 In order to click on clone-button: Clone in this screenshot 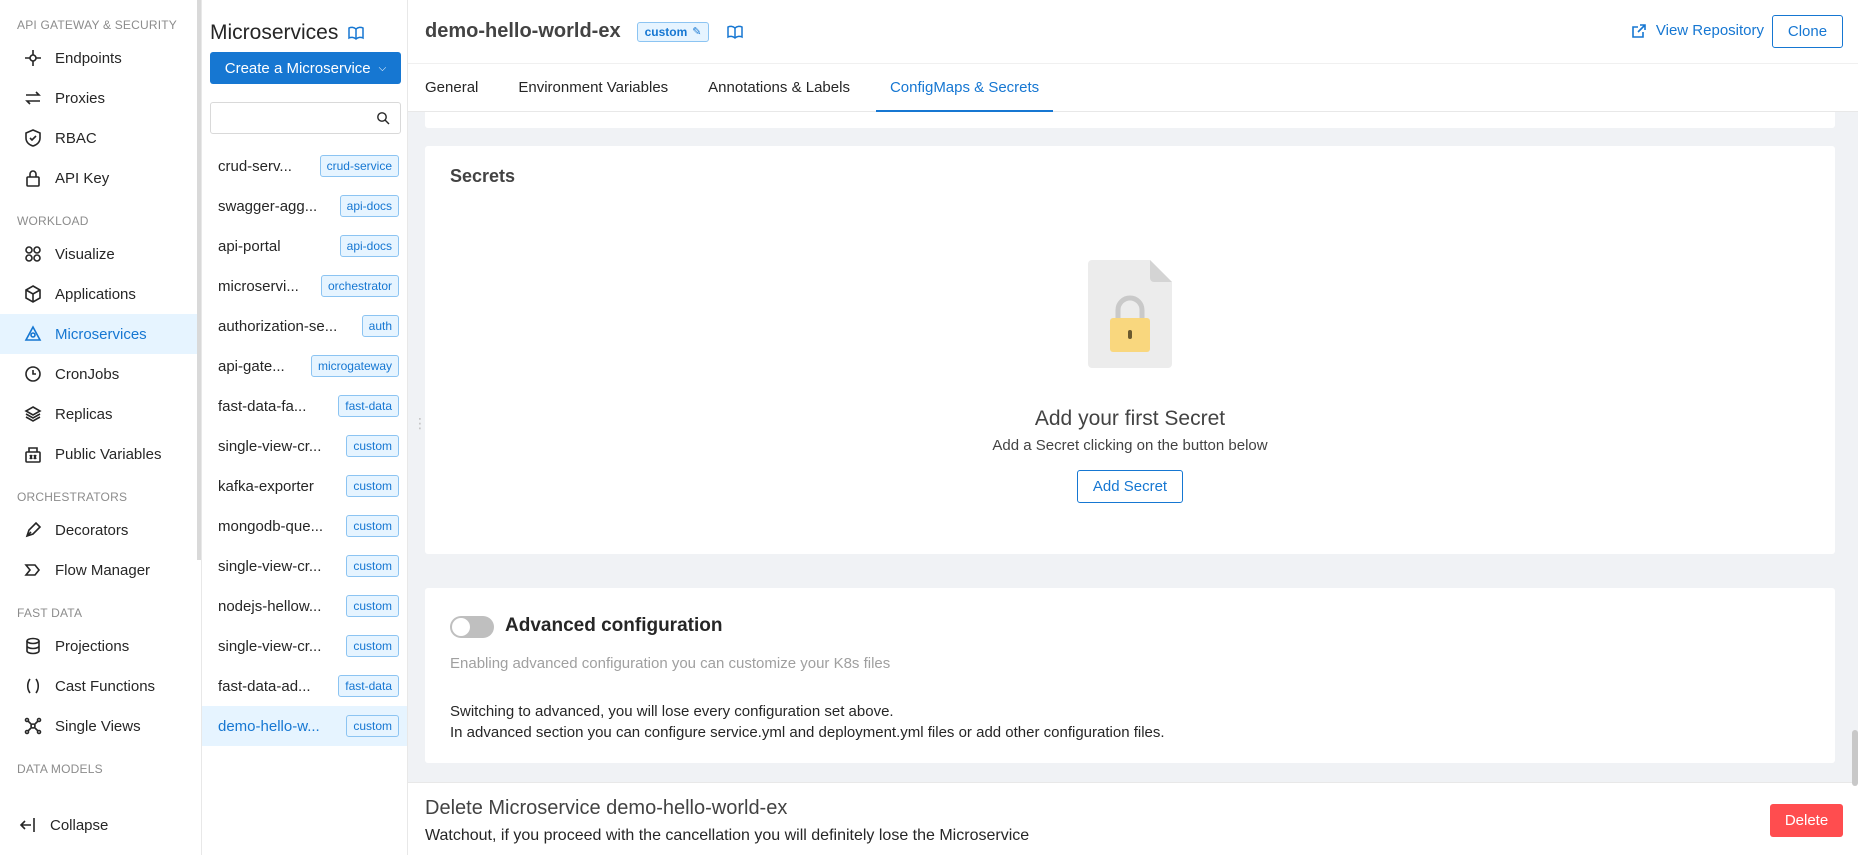, I will do `click(1807, 31)`.